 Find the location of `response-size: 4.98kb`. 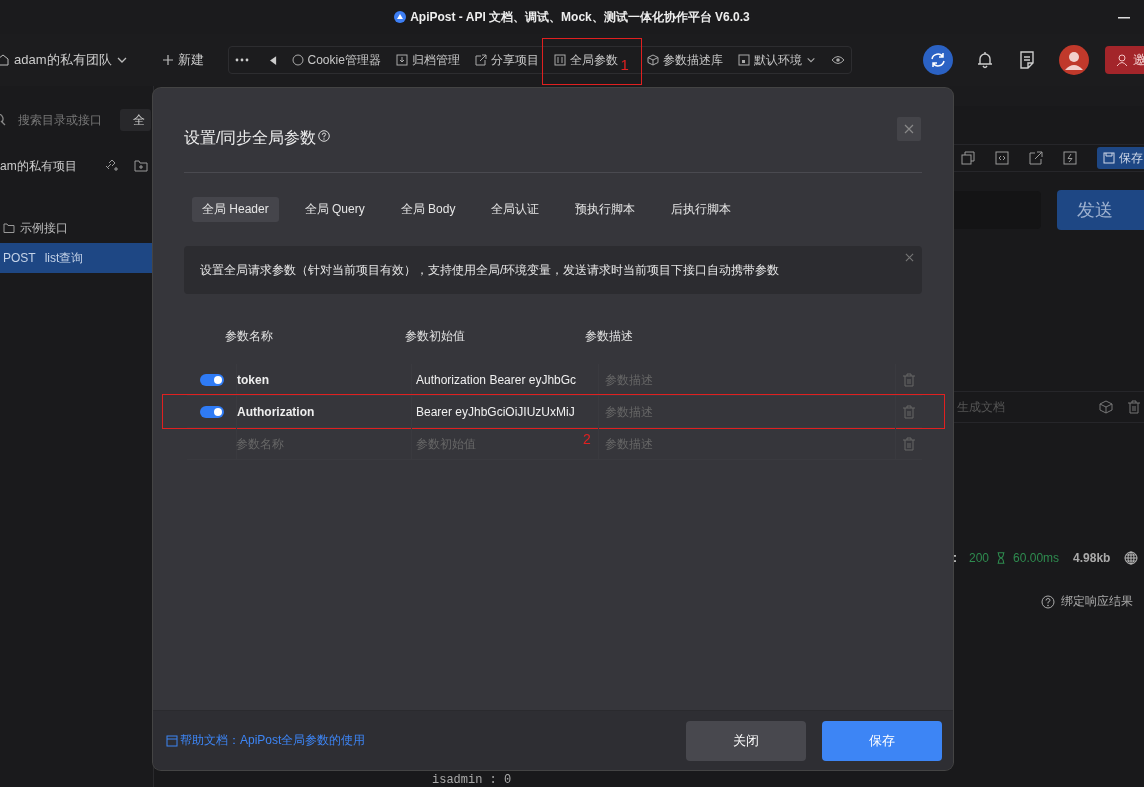

response-size: 4.98kb is located at coordinates (1092, 558).